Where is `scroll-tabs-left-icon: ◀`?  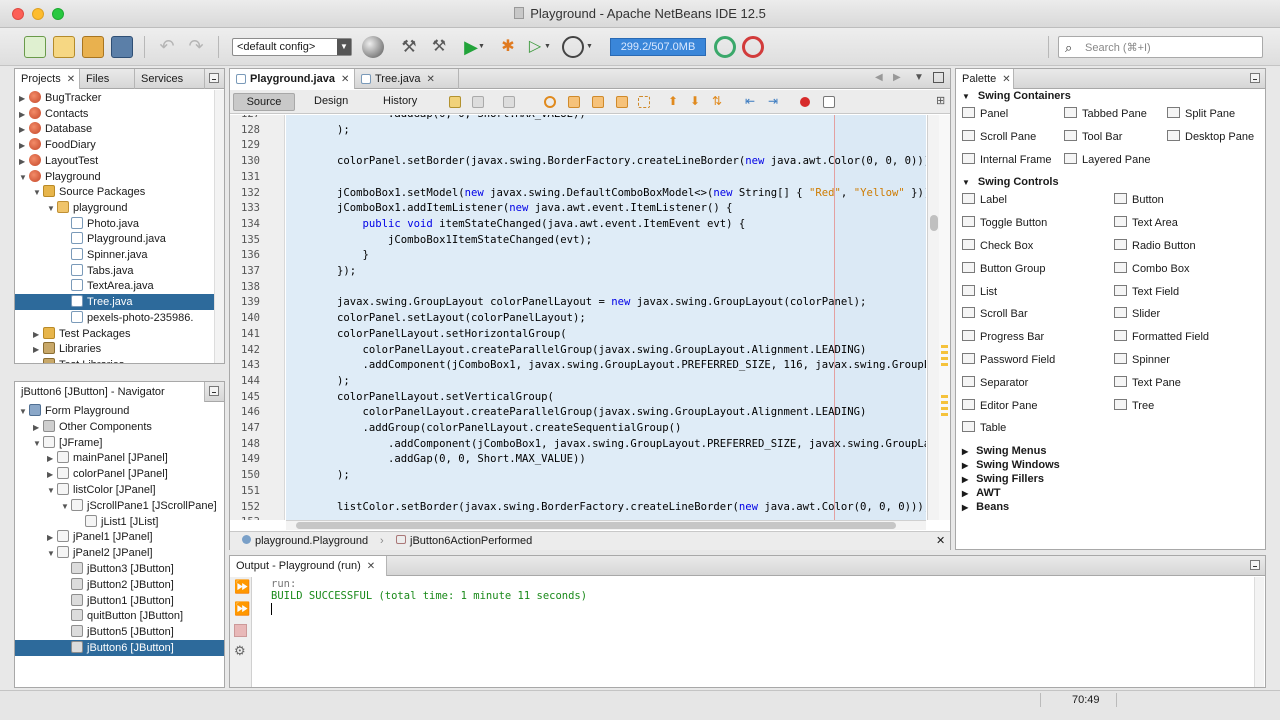 scroll-tabs-left-icon: ◀ is located at coordinates (879, 77).